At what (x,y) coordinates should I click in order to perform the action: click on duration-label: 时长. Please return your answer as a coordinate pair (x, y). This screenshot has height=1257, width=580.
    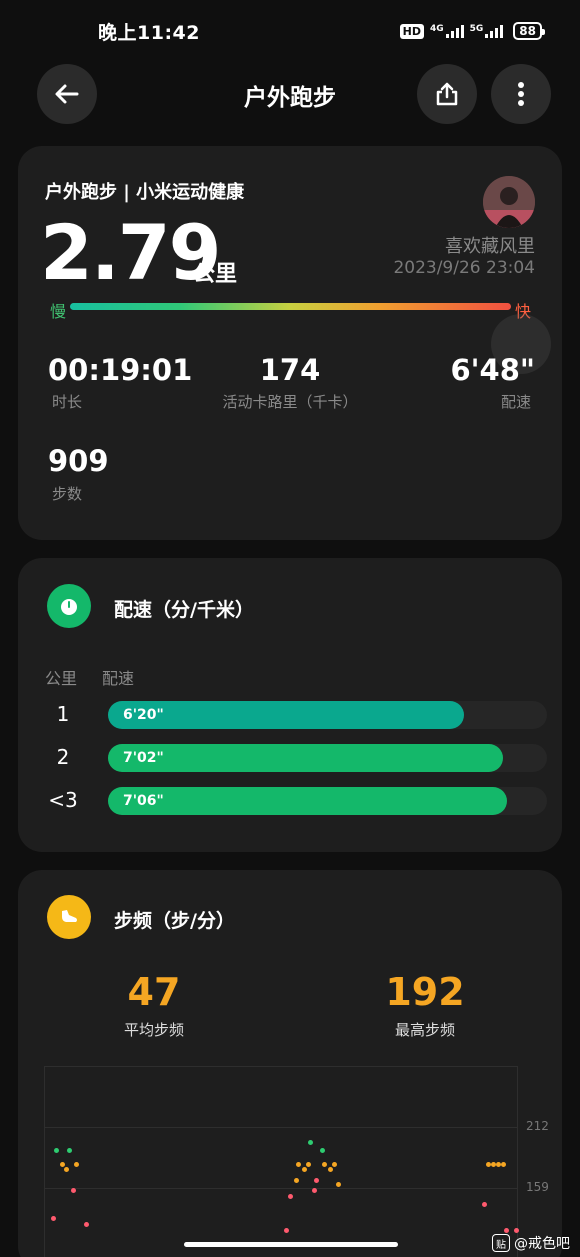
    Looking at the image, I should click on (67, 402).